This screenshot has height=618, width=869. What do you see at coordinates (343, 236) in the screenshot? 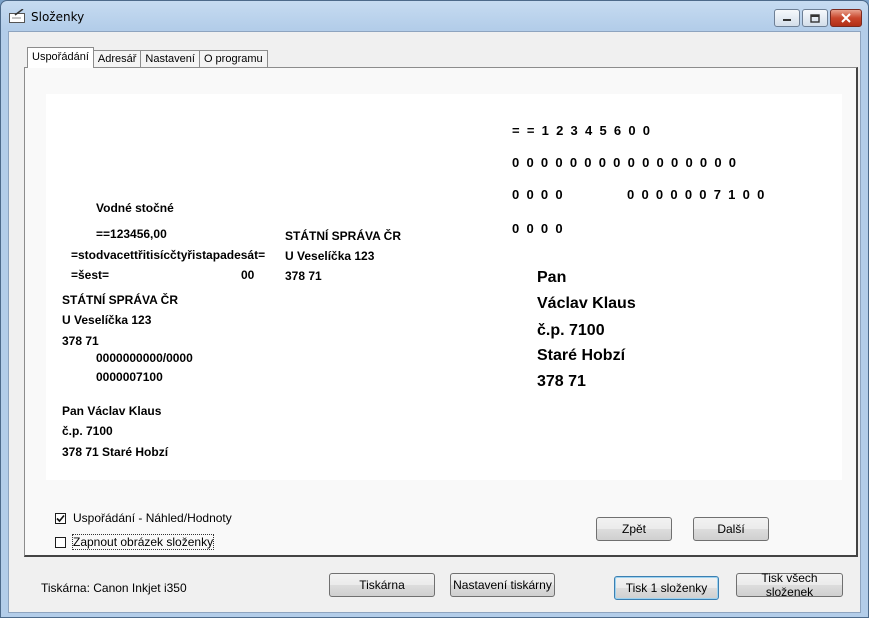
I see `middle-recipient-name: STÁTNÍ SPRÁVA ČR` at bounding box center [343, 236].